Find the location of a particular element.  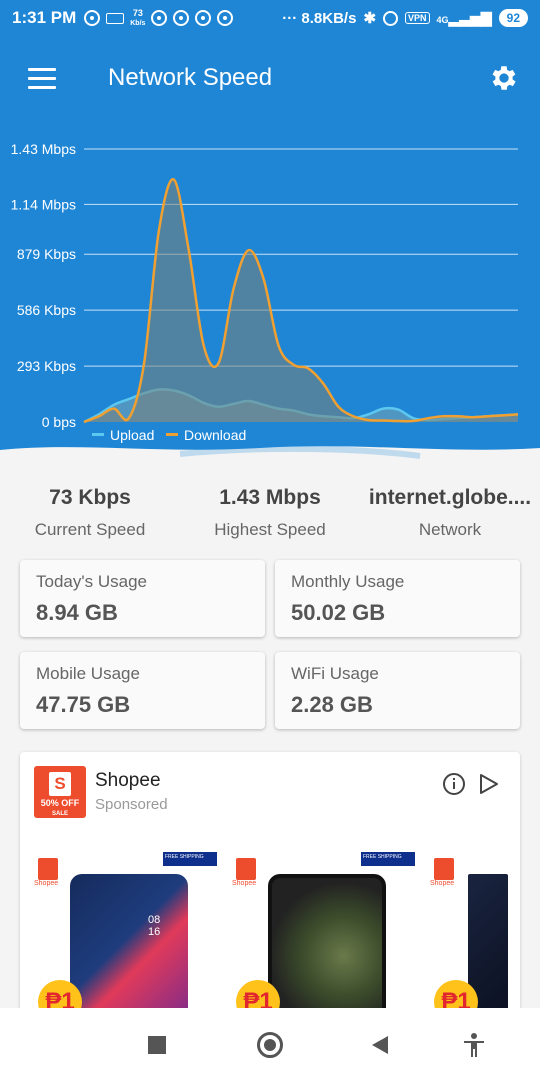

y-tick-label: 1.43 Mbps is located at coordinates (43, 149).